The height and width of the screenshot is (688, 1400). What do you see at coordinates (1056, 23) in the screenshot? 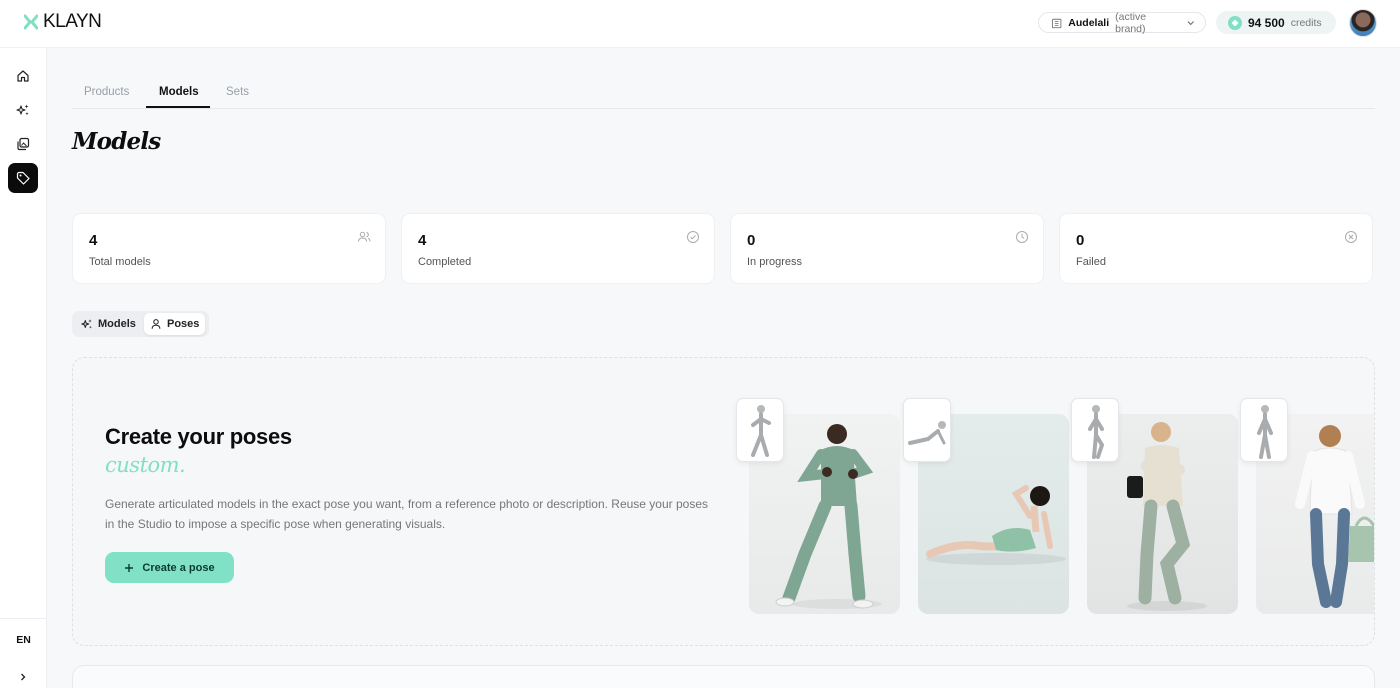
I see `building-icon` at bounding box center [1056, 23].